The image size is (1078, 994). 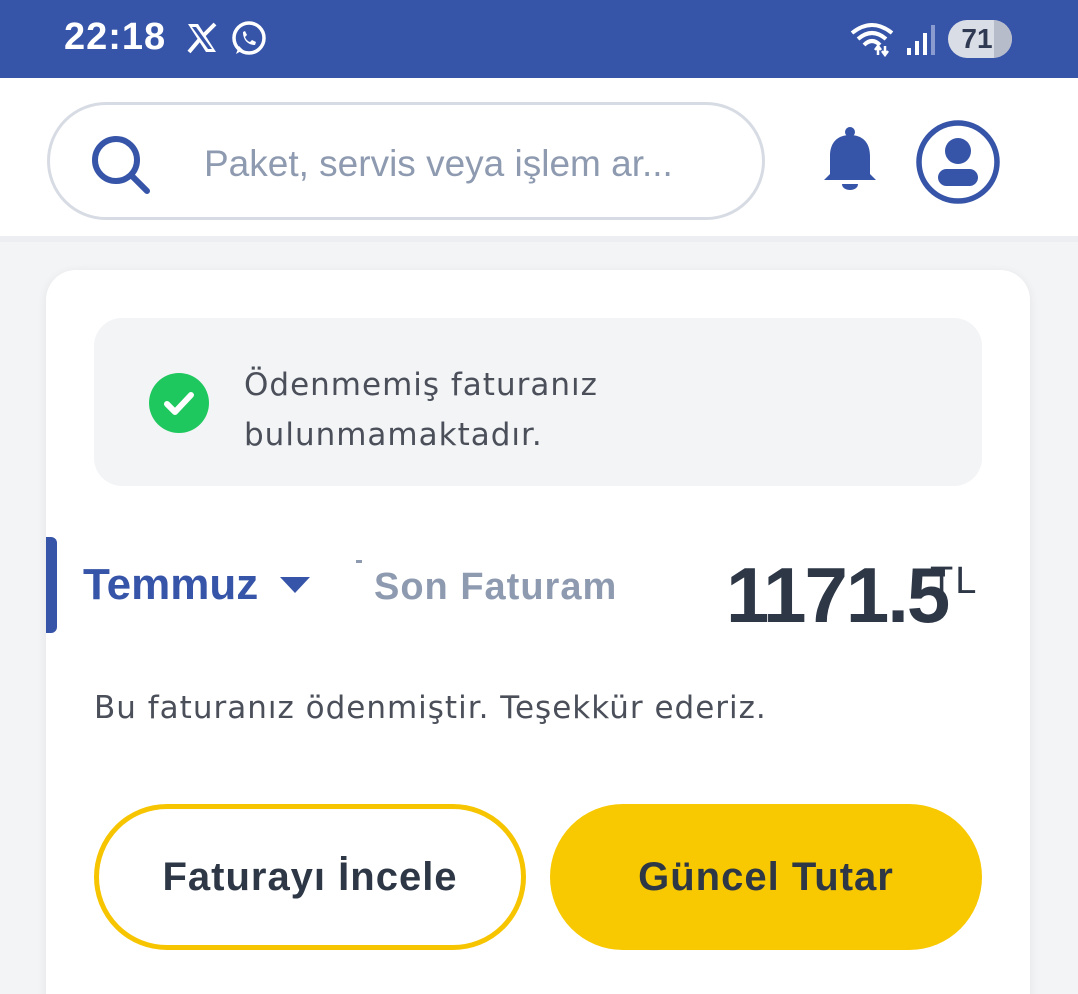 What do you see at coordinates (359, 561) in the screenshot?
I see `divider-mark` at bounding box center [359, 561].